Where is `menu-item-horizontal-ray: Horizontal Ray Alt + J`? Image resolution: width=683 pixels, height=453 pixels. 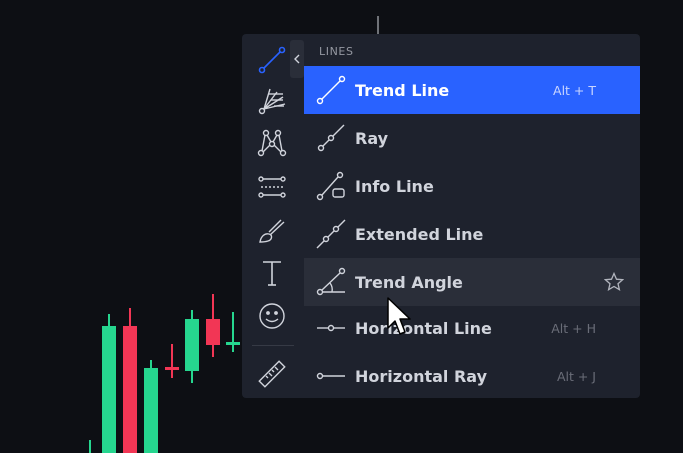 menu-item-horizontal-ray: Horizontal Ray Alt + J is located at coordinates (472, 376).